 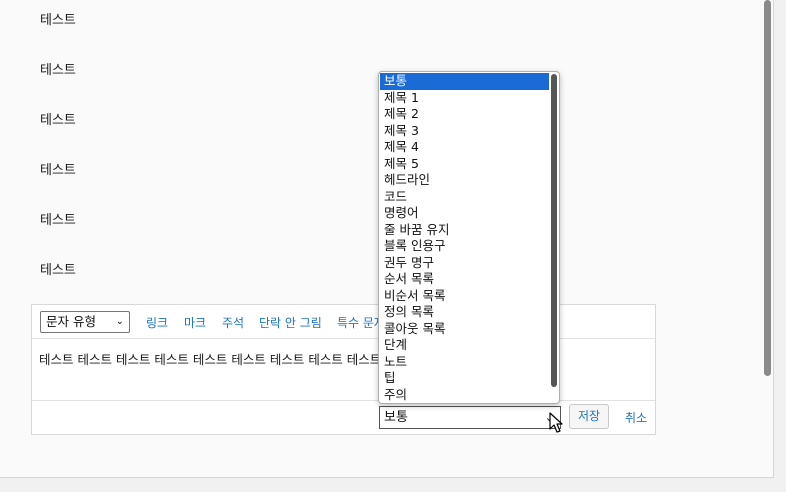 I want to click on dropdown-option: 콜아웃 목록, so click(x=464, y=329).